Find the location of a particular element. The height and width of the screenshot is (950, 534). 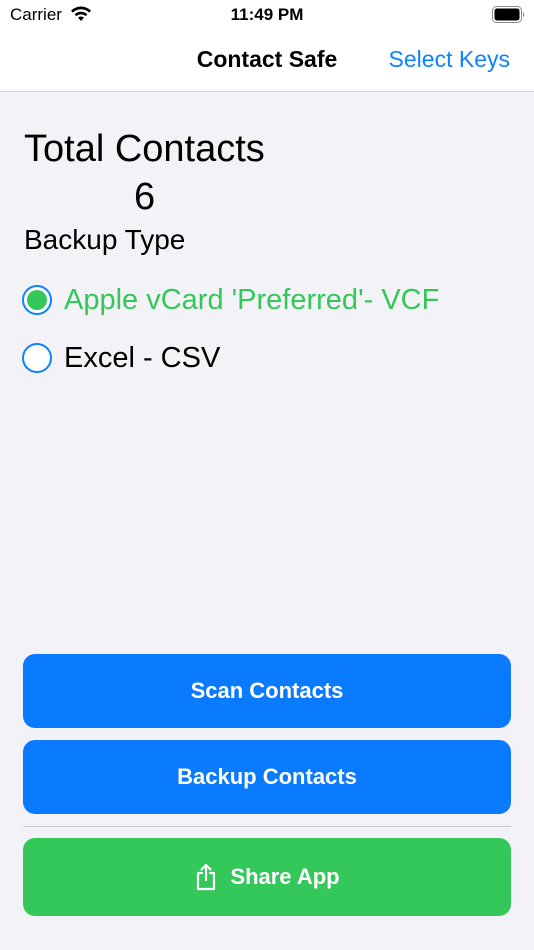

battery-icon is located at coordinates (508, 14).